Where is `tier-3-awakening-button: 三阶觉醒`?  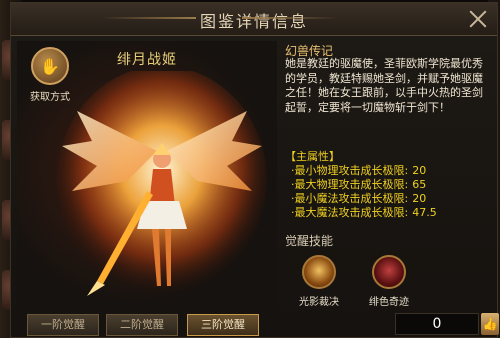
tier-3-awakening-button: 三阶觉醒 is located at coordinates (223, 325).